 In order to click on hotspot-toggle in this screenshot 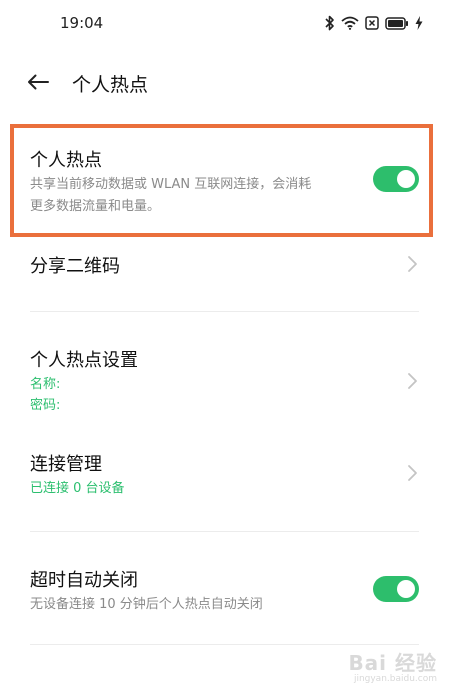, I will do `click(396, 179)`.